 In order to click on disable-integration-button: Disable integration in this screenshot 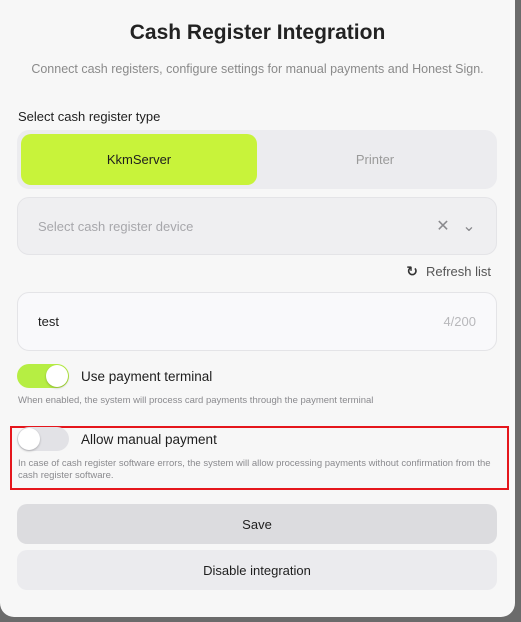, I will do `click(257, 570)`.